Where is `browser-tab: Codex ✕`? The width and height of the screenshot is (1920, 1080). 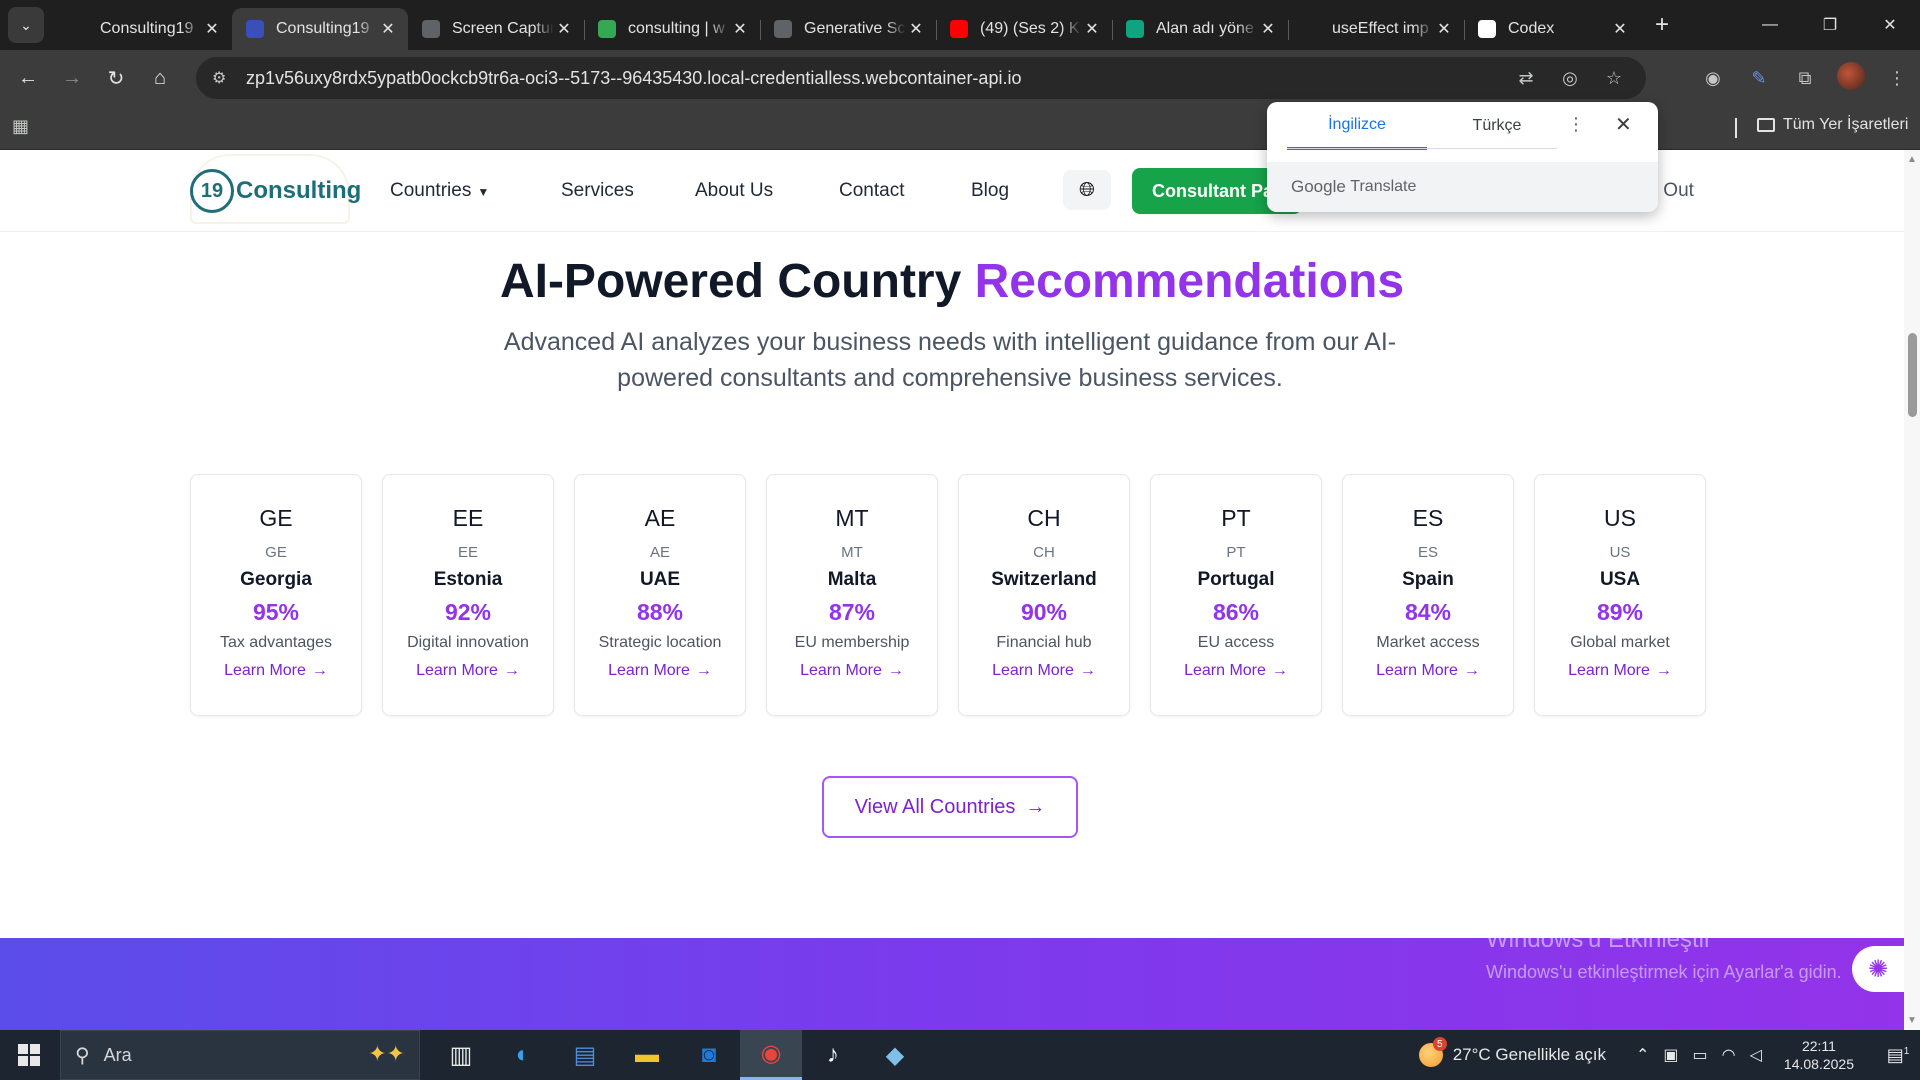 browser-tab: Codex ✕ is located at coordinates (1552, 29).